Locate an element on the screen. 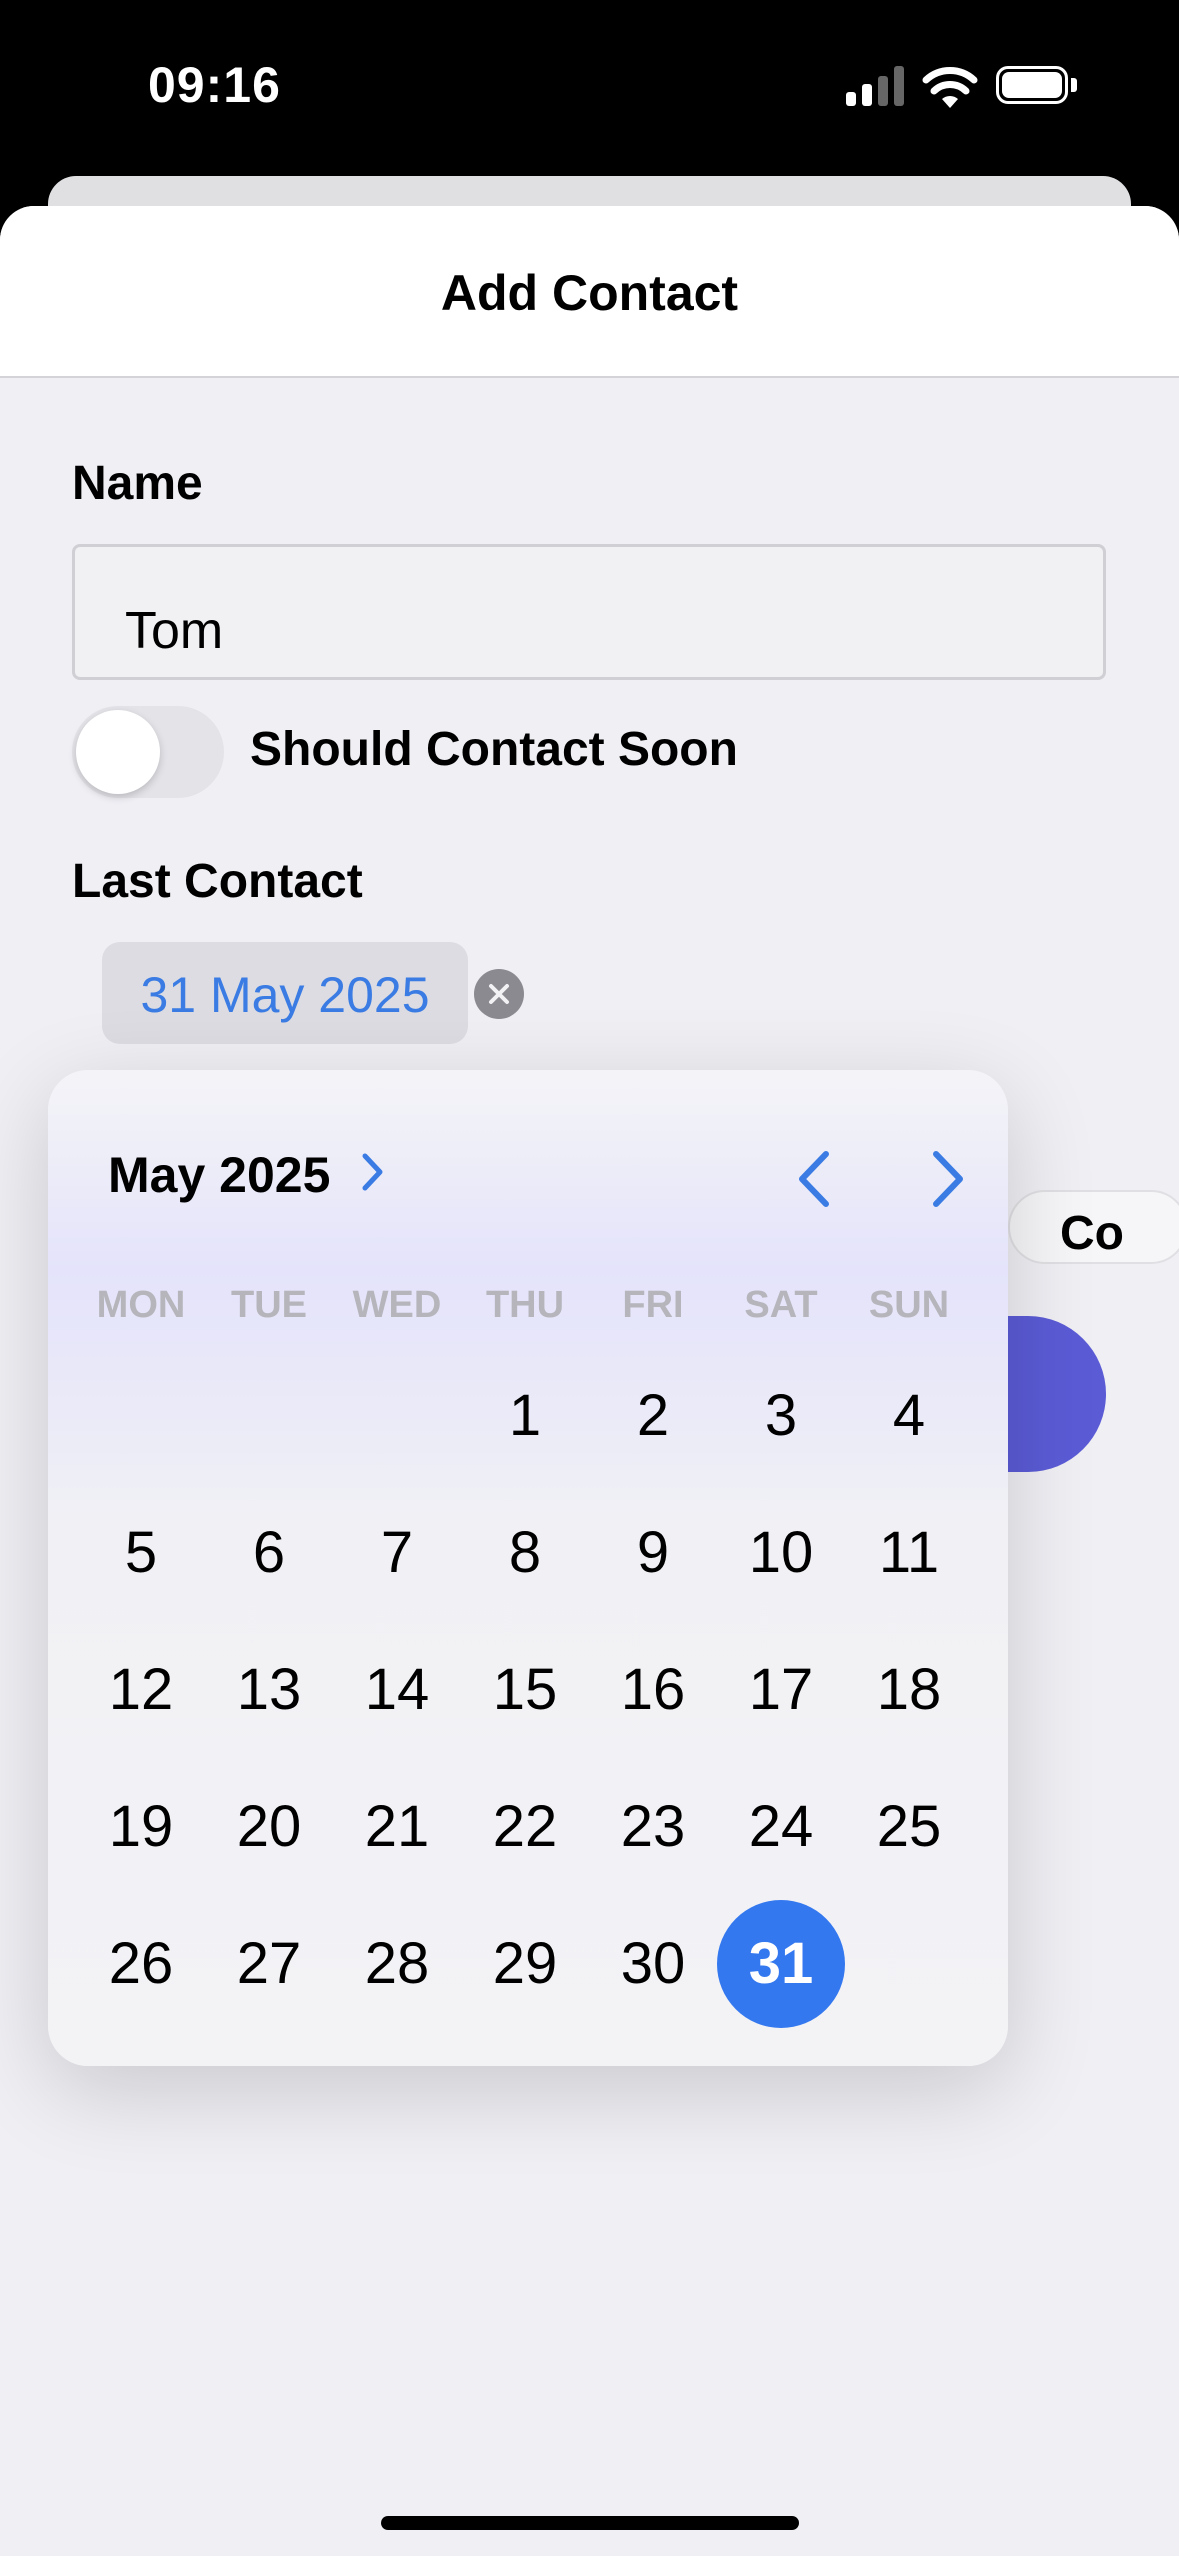 This screenshot has height=2556, width=1179. calendar-day: 26 is located at coordinates (141, 1964).